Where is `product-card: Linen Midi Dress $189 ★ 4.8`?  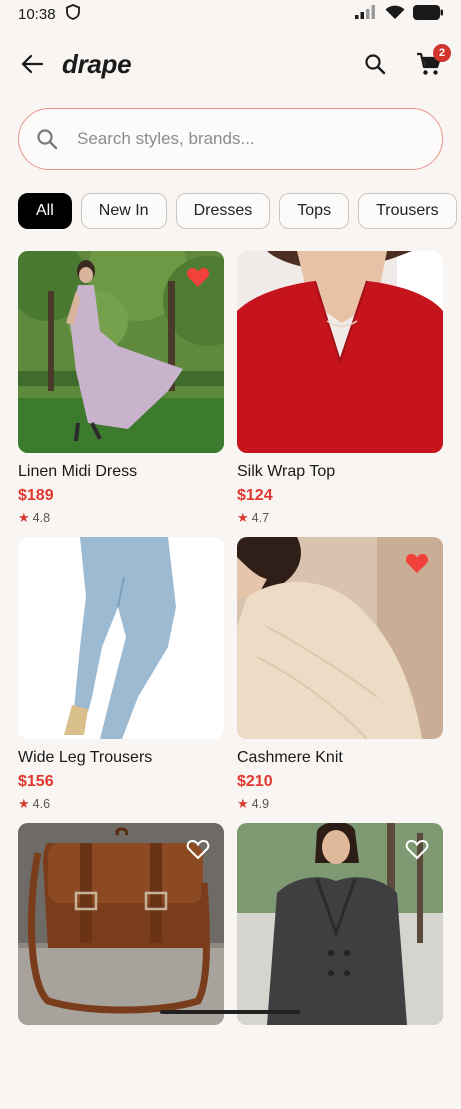
product-card: Linen Midi Dress $189 ★ 4.8 is located at coordinates (121, 394).